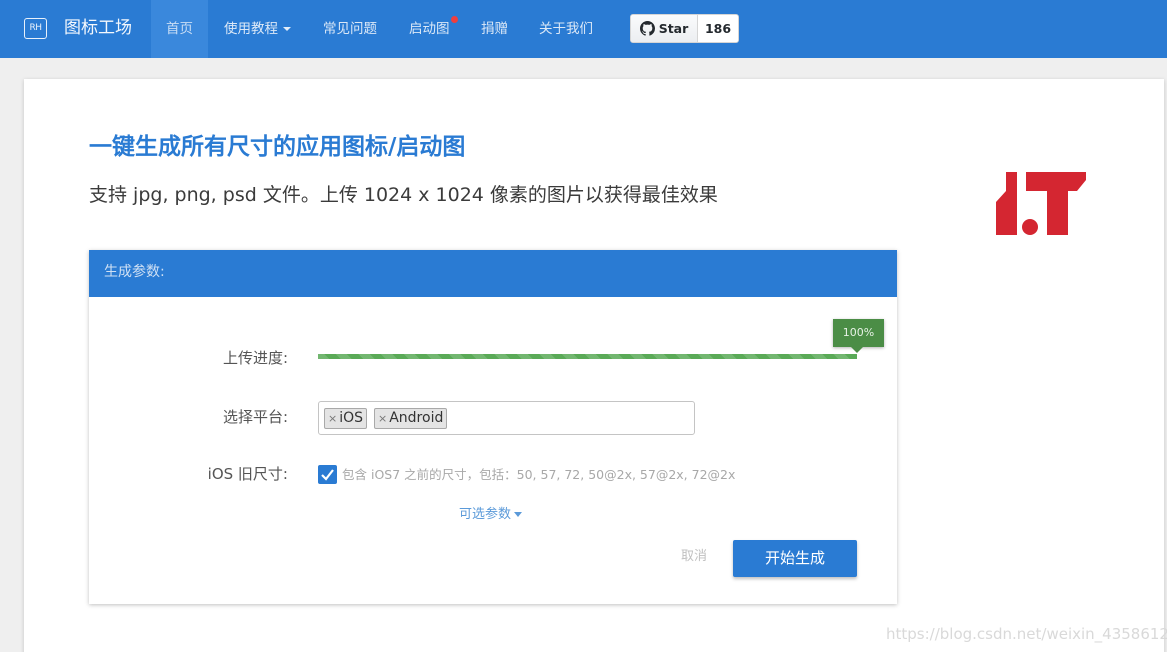 The width and height of the screenshot is (1167, 652). I want to click on nav-item-about: 关于我们, so click(566, 29).